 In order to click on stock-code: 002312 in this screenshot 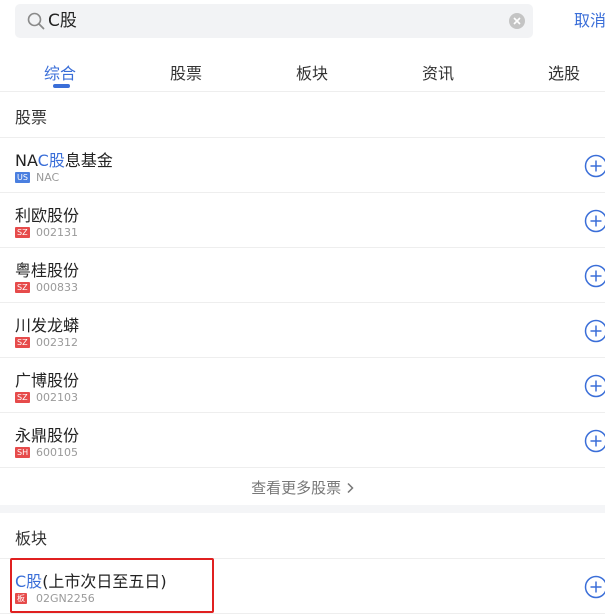, I will do `click(57, 342)`.